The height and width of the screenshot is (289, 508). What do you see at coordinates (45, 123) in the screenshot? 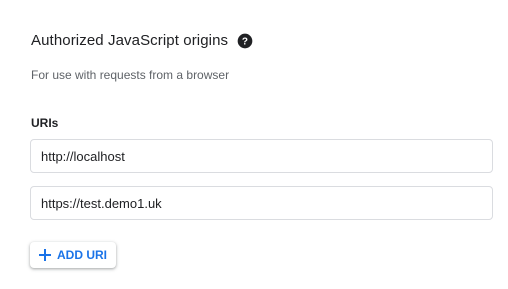
I see `uris-label: URIs` at bounding box center [45, 123].